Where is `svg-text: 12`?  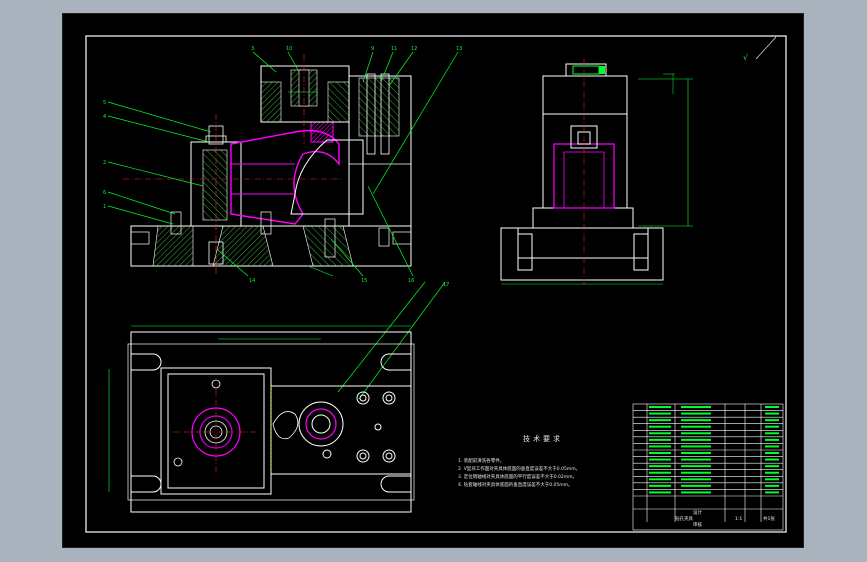 svg-text: 12 is located at coordinates (414, 49).